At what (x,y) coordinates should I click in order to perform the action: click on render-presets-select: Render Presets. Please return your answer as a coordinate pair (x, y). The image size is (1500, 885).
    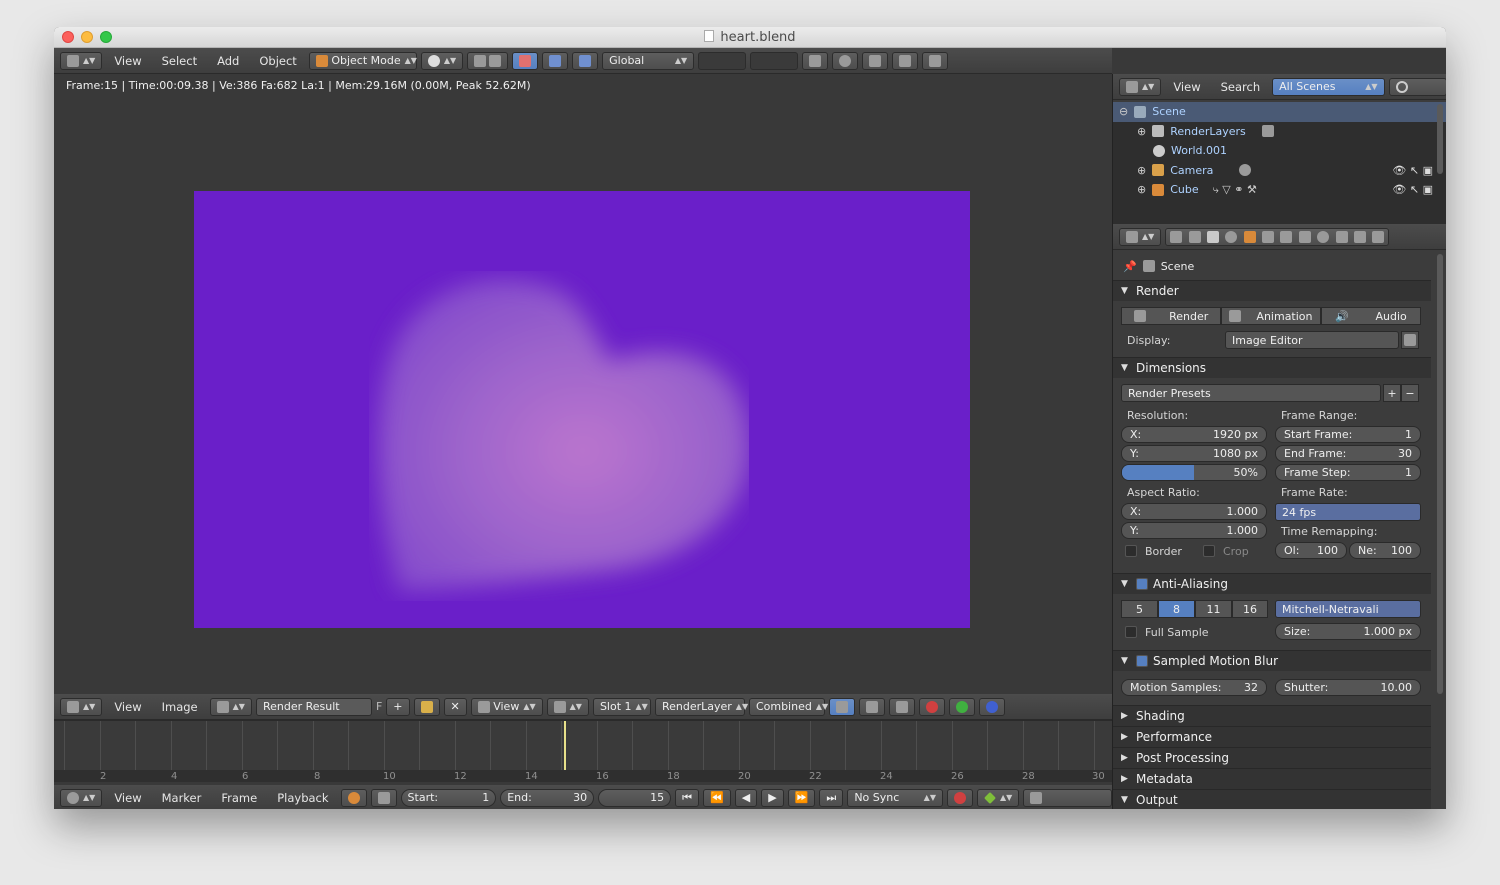
    Looking at the image, I should click on (1251, 393).